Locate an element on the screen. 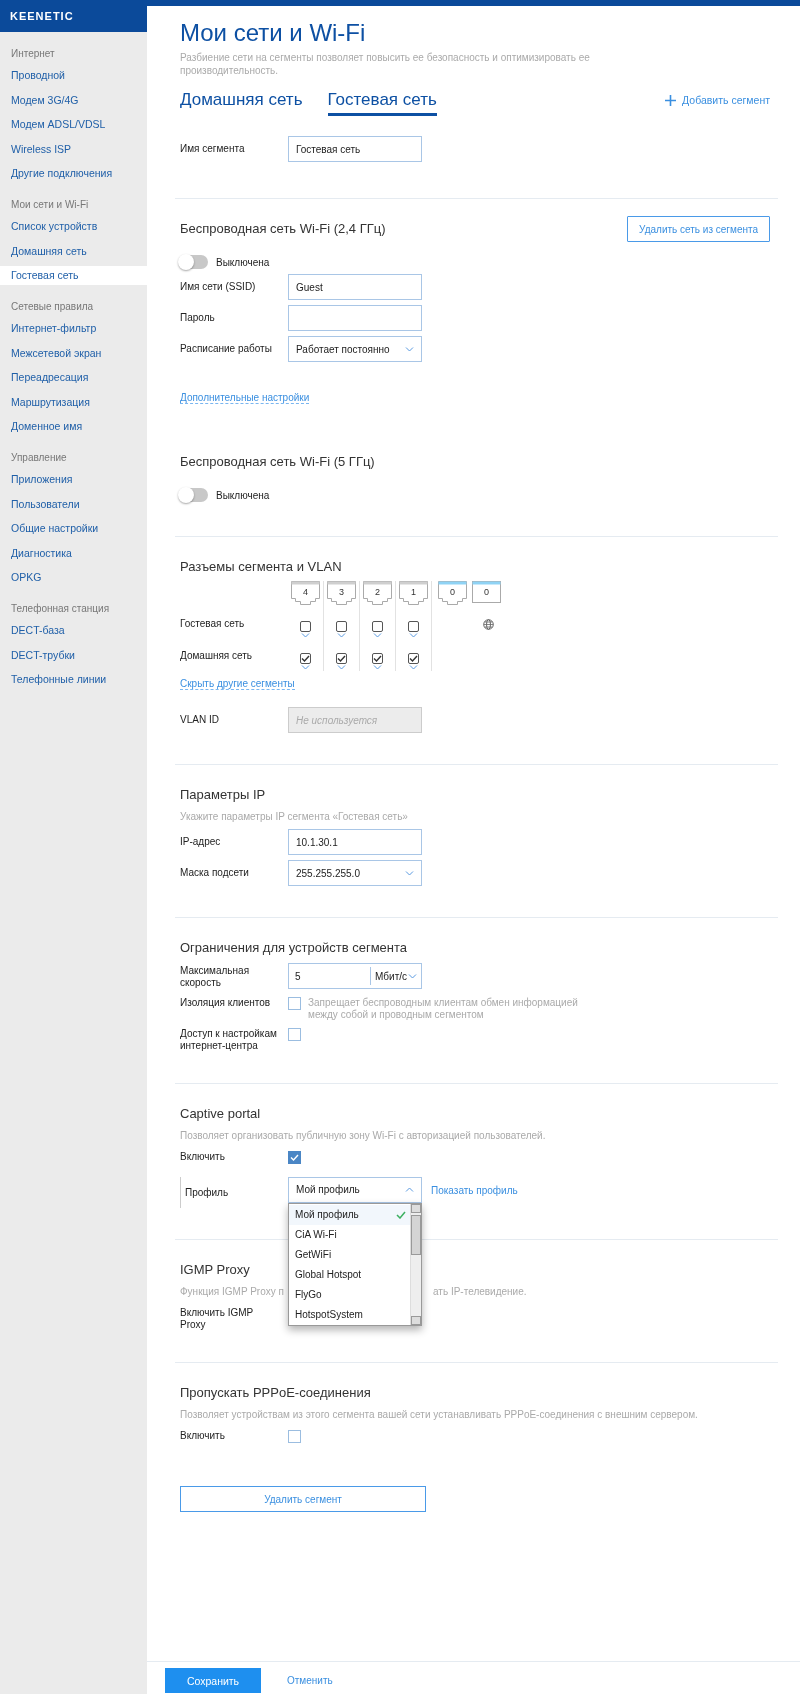  dropdown-option: Global Hotspot is located at coordinates (350, 1274).